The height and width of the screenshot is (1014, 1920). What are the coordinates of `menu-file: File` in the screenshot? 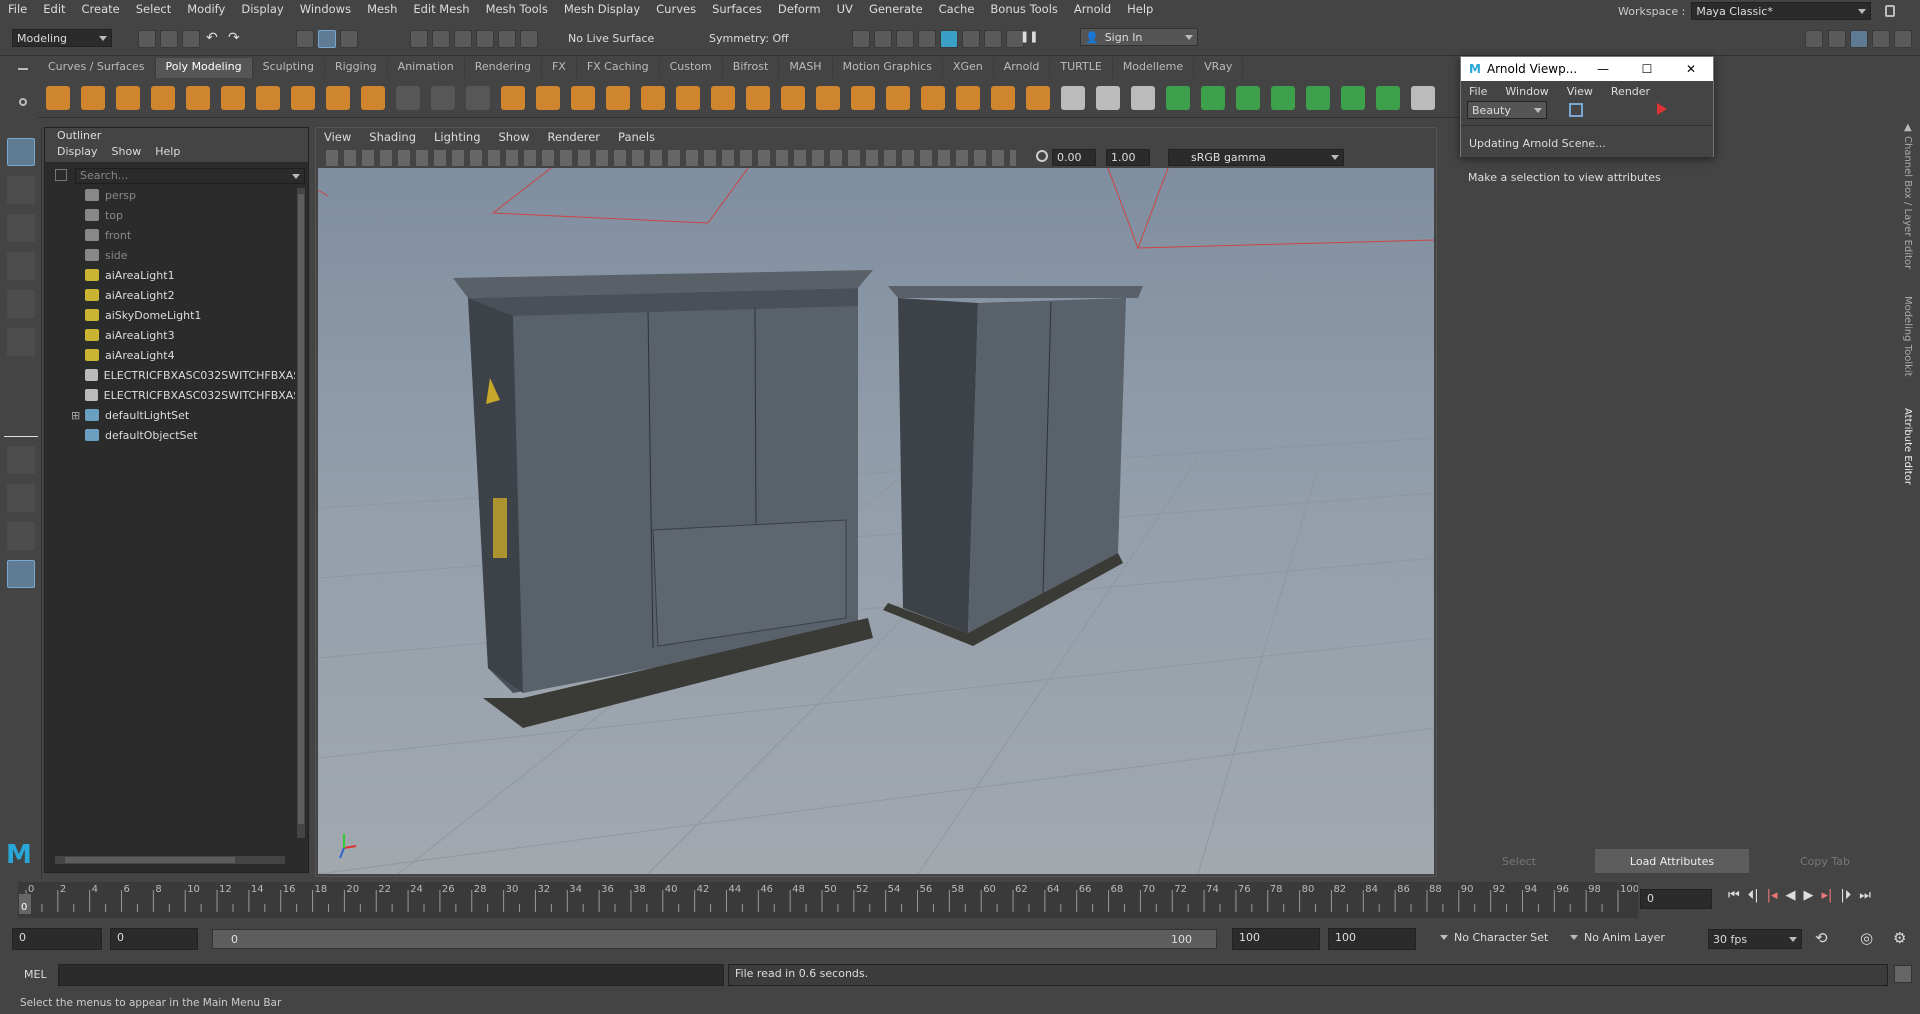 It's located at (17, 9).